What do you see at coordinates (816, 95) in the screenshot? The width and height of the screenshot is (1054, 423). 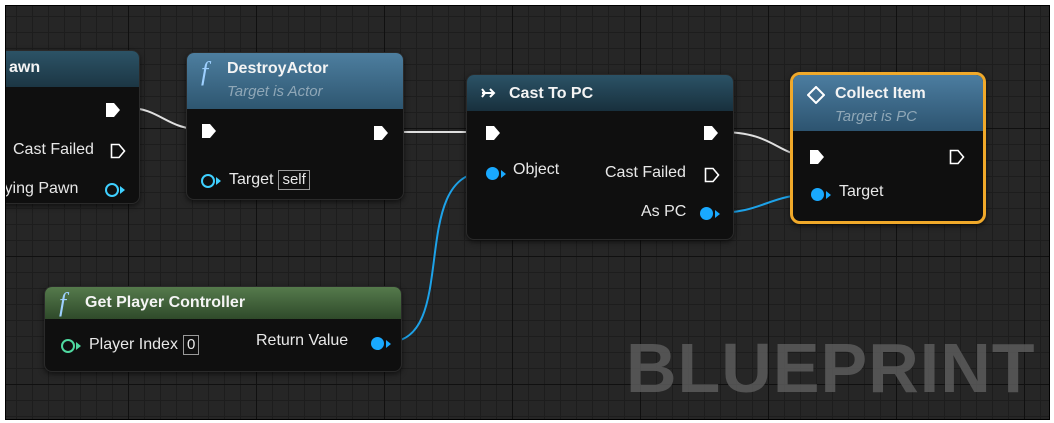 I see `diamond-icon` at bounding box center [816, 95].